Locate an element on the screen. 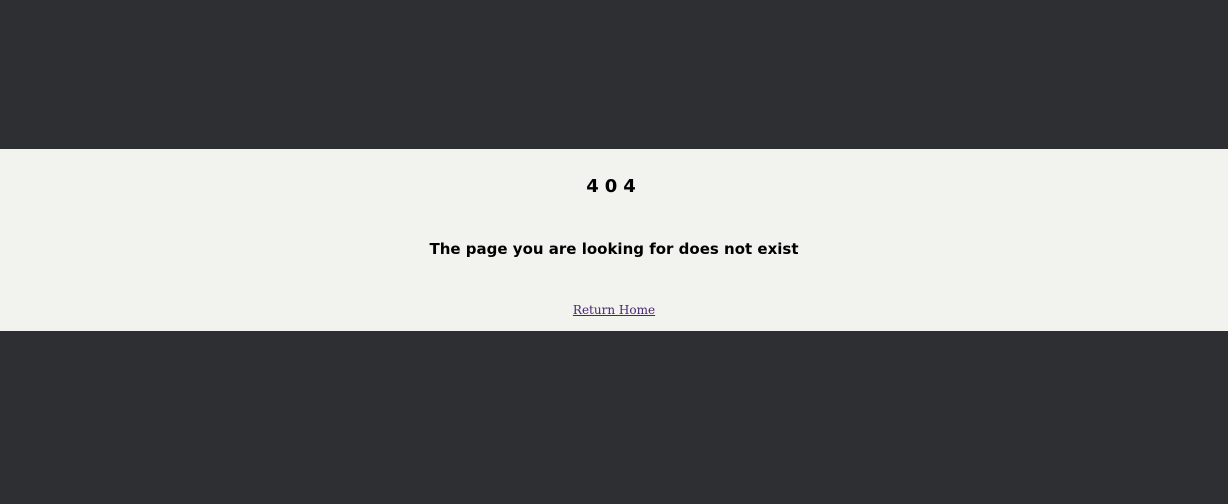 The image size is (1228, 504). return-home-container: Return Home is located at coordinates (614, 309).